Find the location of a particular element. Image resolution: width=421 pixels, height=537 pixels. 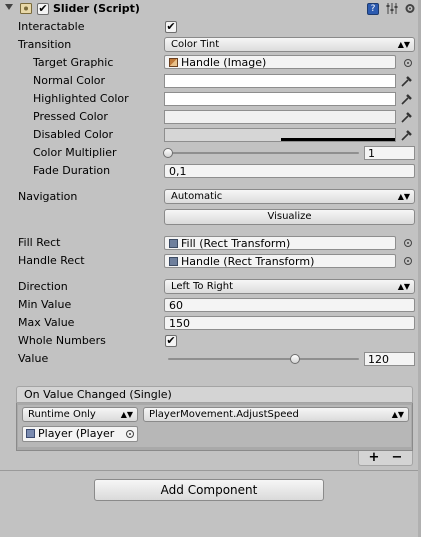

whole-numbers-label: Whole Numbers is located at coordinates (62, 340).